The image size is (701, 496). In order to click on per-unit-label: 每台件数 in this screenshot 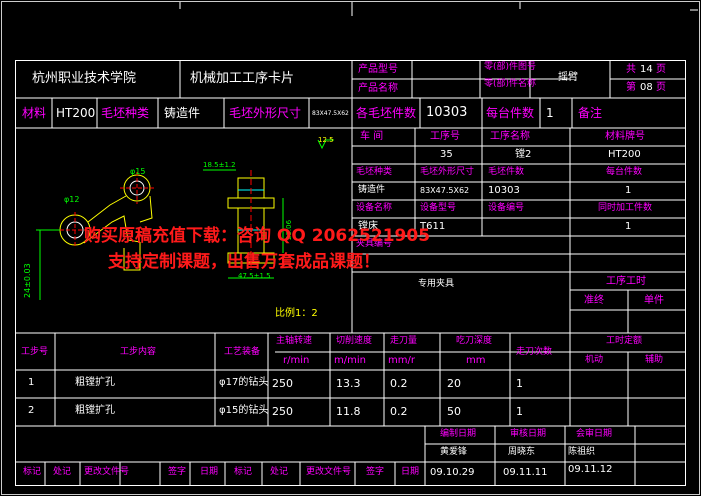, I will do `click(510, 113)`.